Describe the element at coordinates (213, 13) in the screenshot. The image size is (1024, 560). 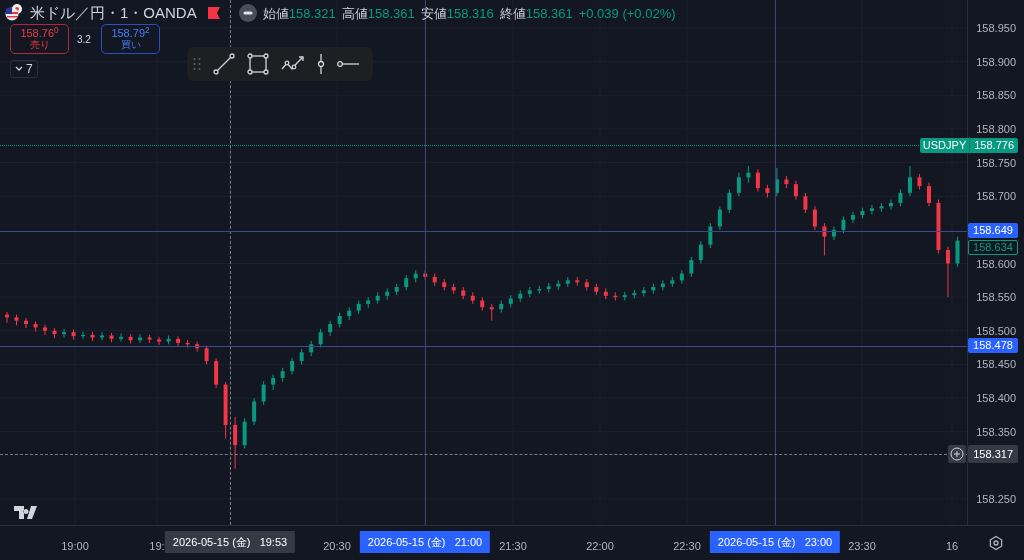
I see `flag-icon` at that location.